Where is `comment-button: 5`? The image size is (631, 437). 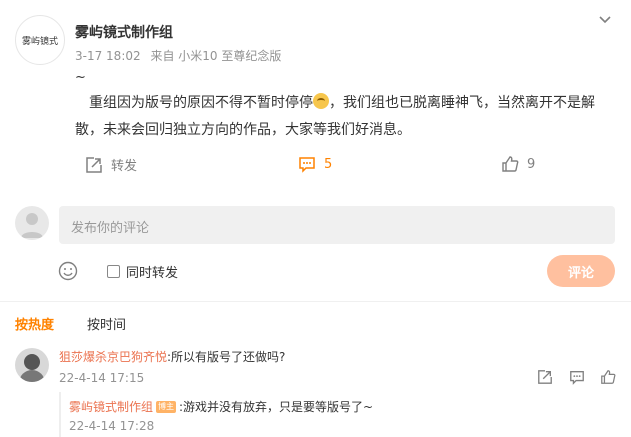 comment-button: 5 is located at coordinates (315, 164).